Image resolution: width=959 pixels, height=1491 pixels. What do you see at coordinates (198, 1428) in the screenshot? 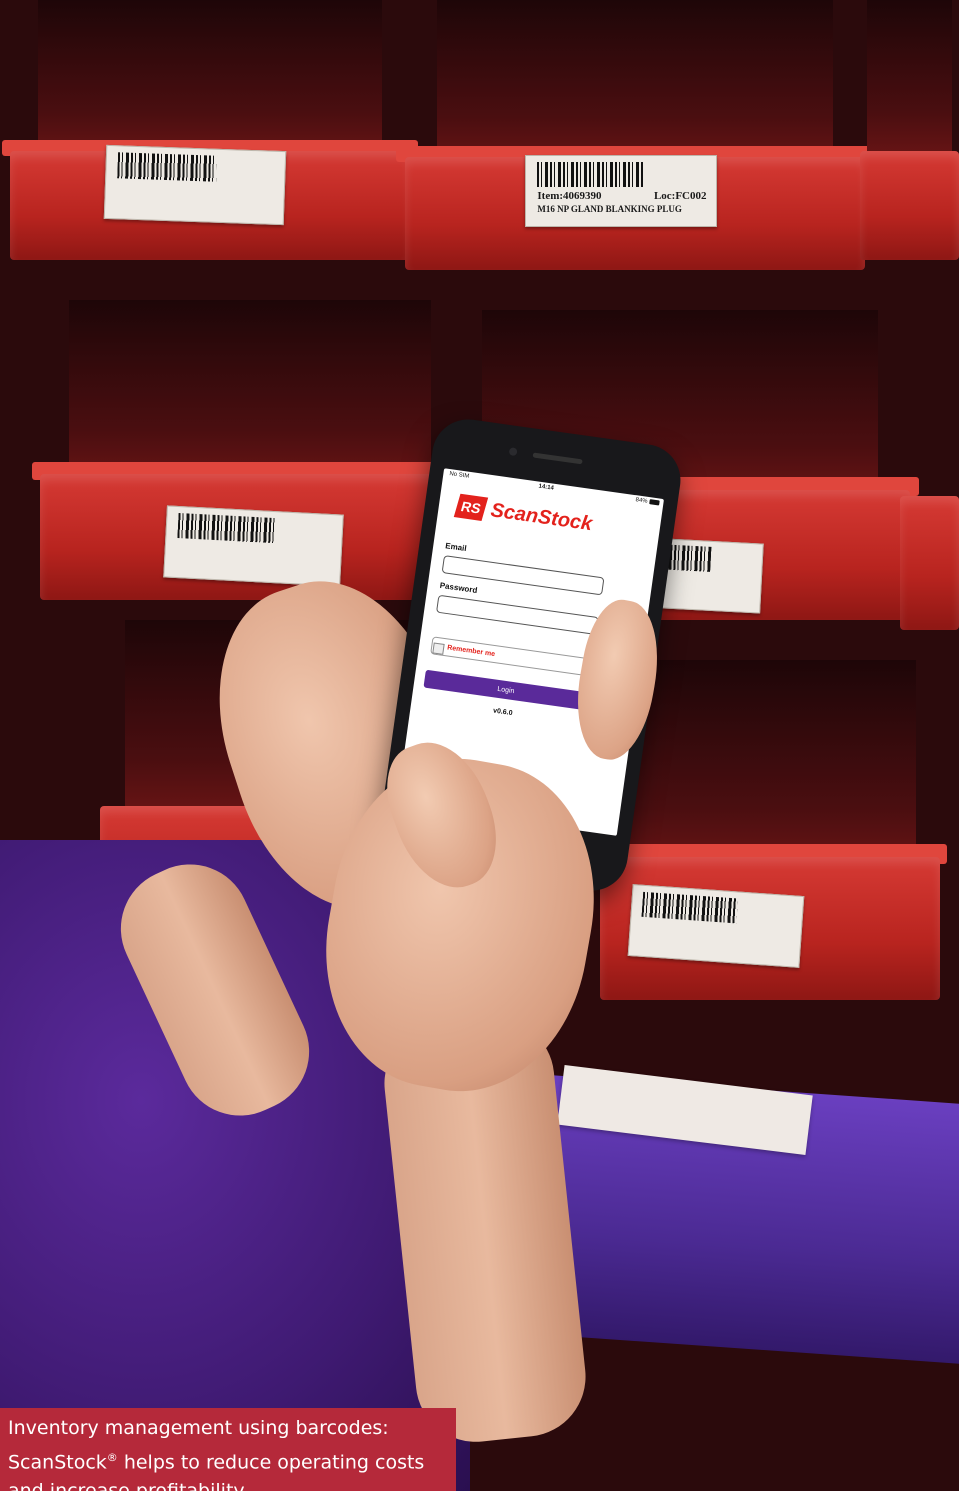
I see `caption-line-1: Inventory management using barcodes:` at bounding box center [198, 1428].